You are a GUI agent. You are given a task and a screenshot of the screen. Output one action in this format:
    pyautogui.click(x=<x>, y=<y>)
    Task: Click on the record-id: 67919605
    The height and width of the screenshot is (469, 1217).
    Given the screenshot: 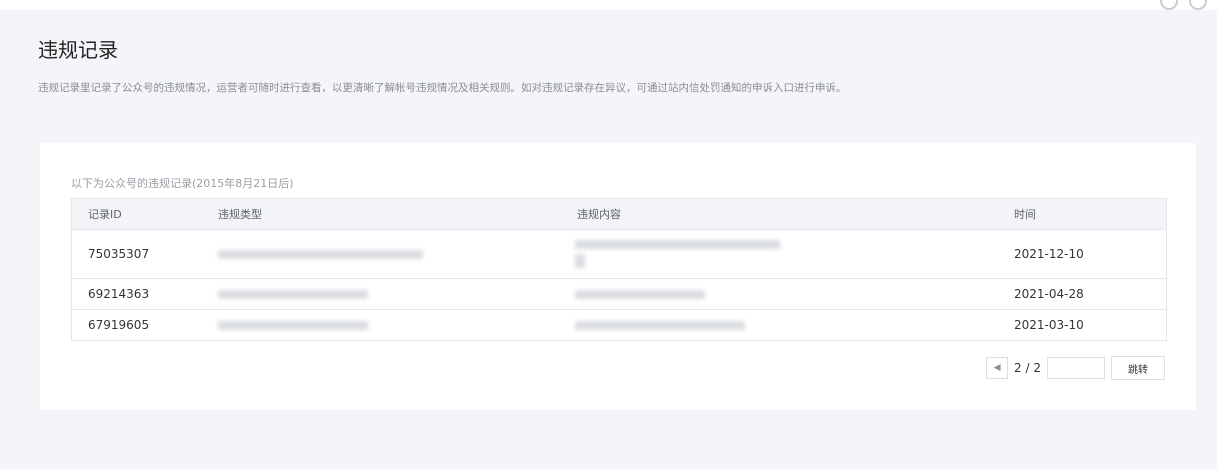 What is the action you would take?
    pyautogui.click(x=119, y=325)
    